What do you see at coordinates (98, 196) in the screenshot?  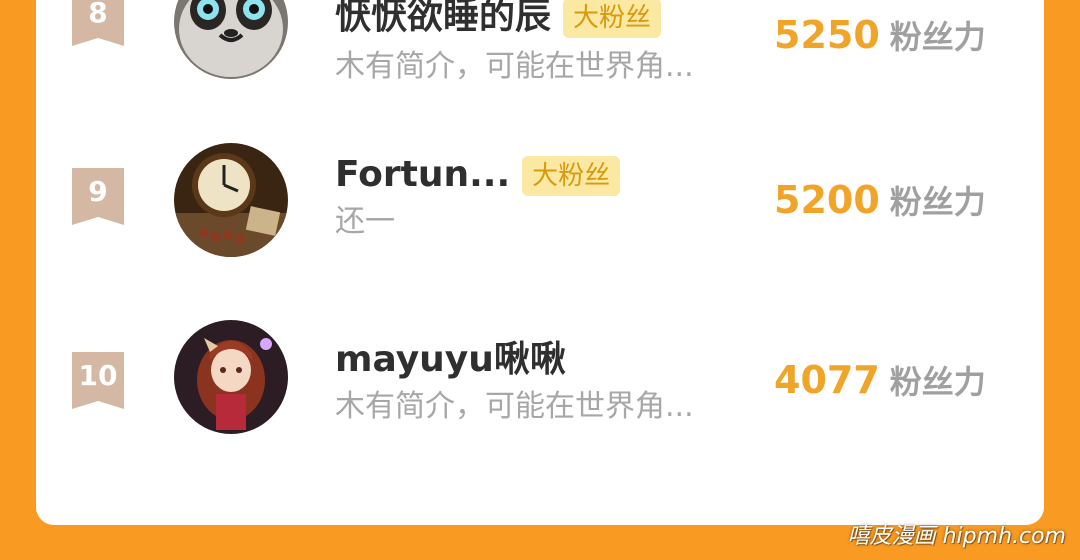 I see `rank-badge: 9` at bounding box center [98, 196].